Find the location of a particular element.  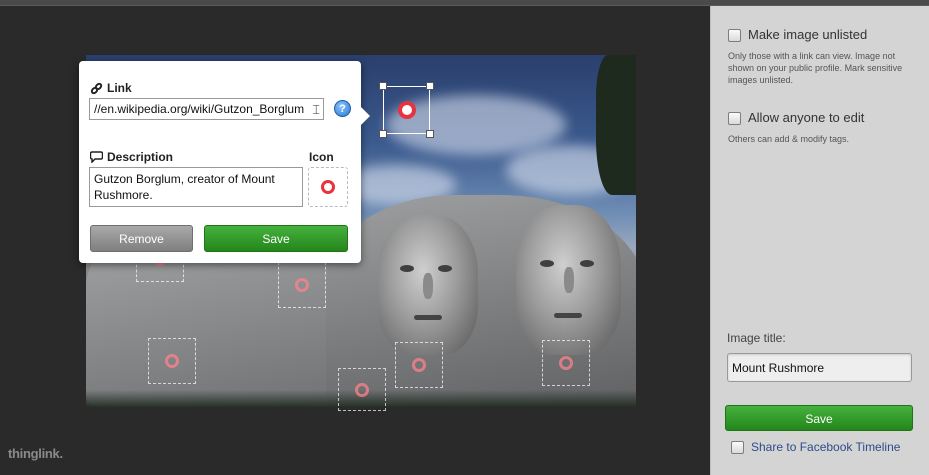

description-label: Description is located at coordinates (140, 157).